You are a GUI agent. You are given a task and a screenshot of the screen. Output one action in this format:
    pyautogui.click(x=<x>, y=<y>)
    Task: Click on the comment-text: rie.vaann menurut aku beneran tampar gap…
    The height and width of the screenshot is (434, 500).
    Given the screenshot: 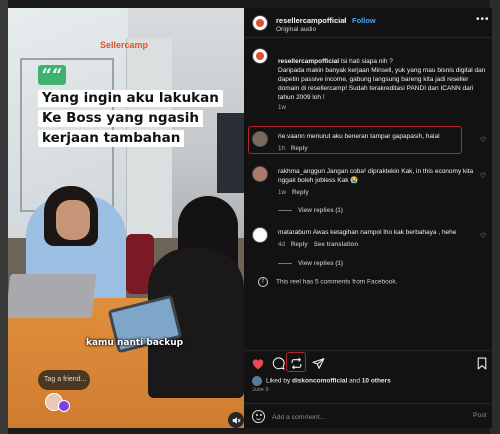 What is the action you would take?
    pyautogui.click(x=378, y=136)
    